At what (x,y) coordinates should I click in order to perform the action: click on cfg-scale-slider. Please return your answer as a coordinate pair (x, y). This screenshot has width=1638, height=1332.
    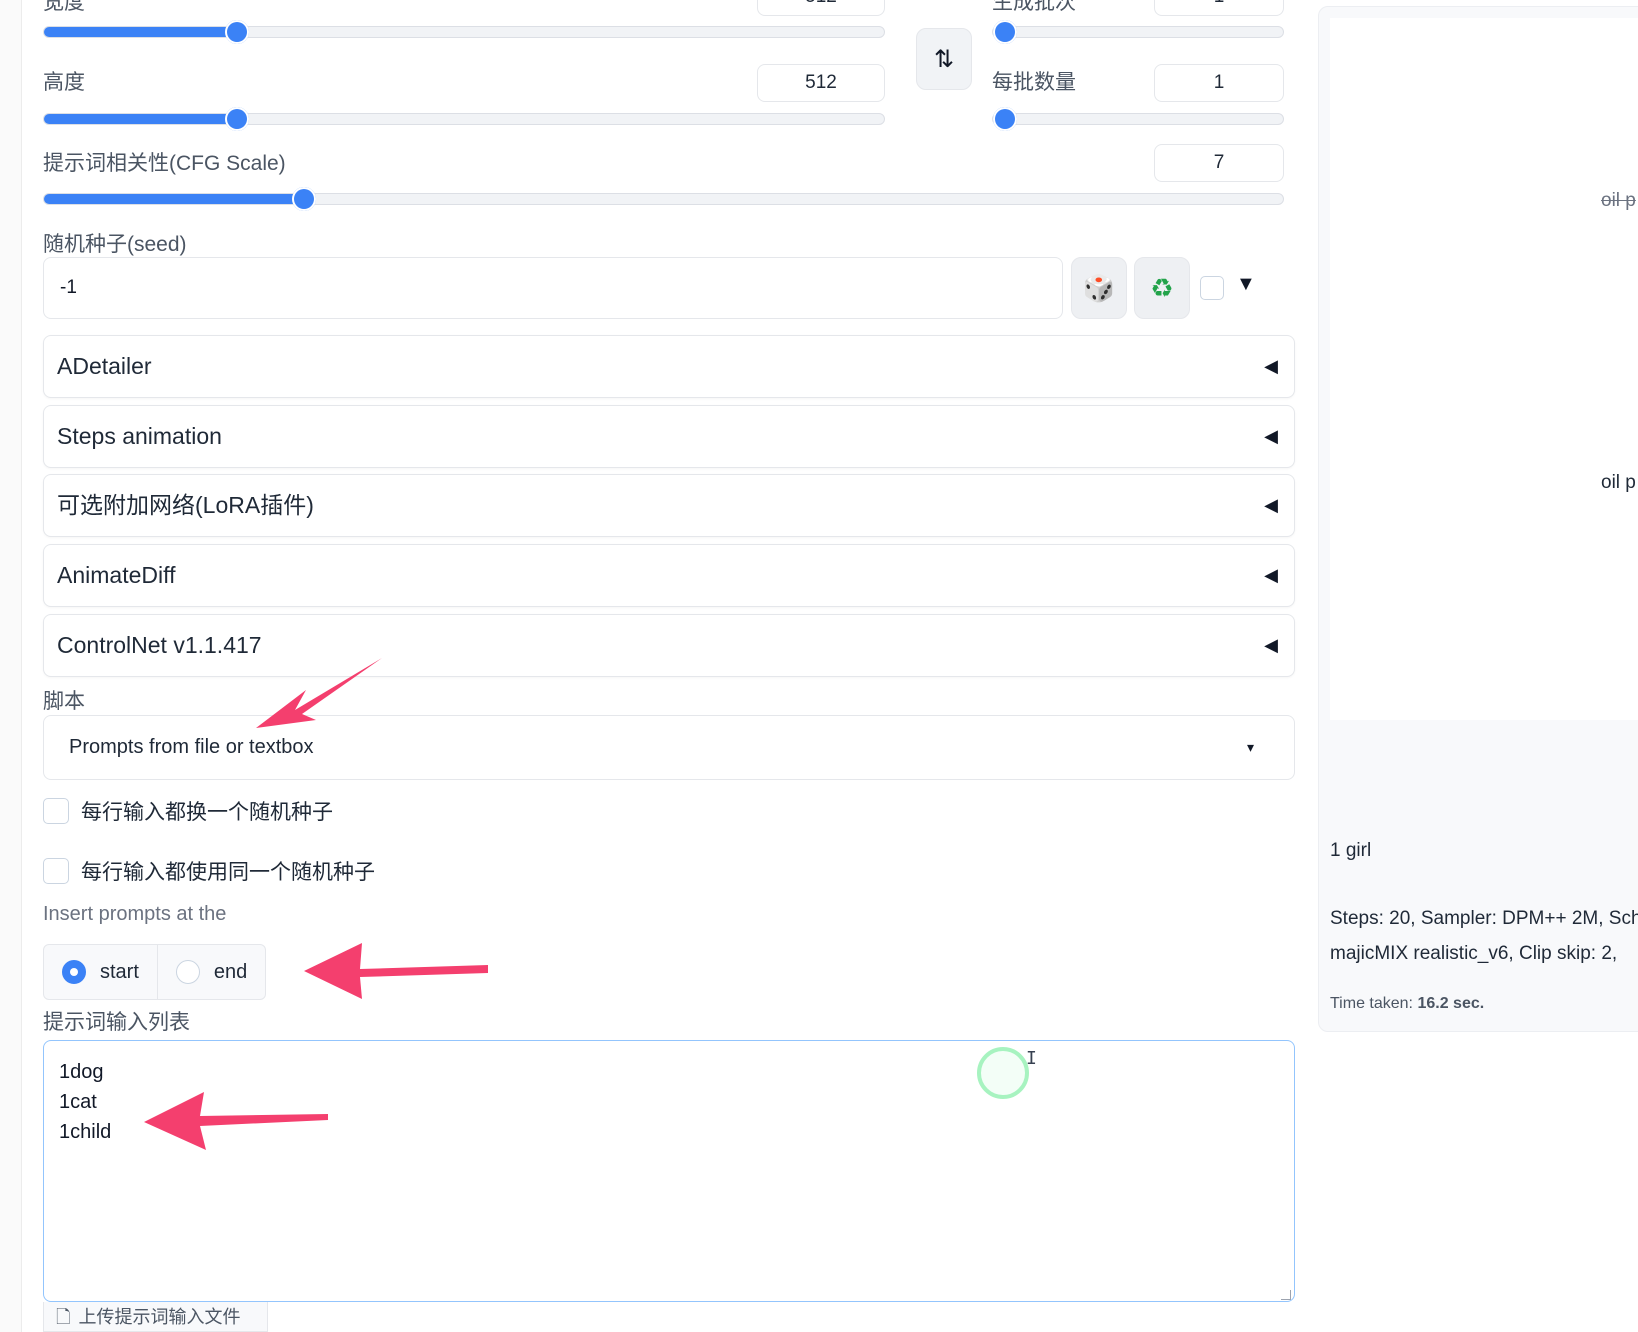
    Looking at the image, I should click on (663, 199).